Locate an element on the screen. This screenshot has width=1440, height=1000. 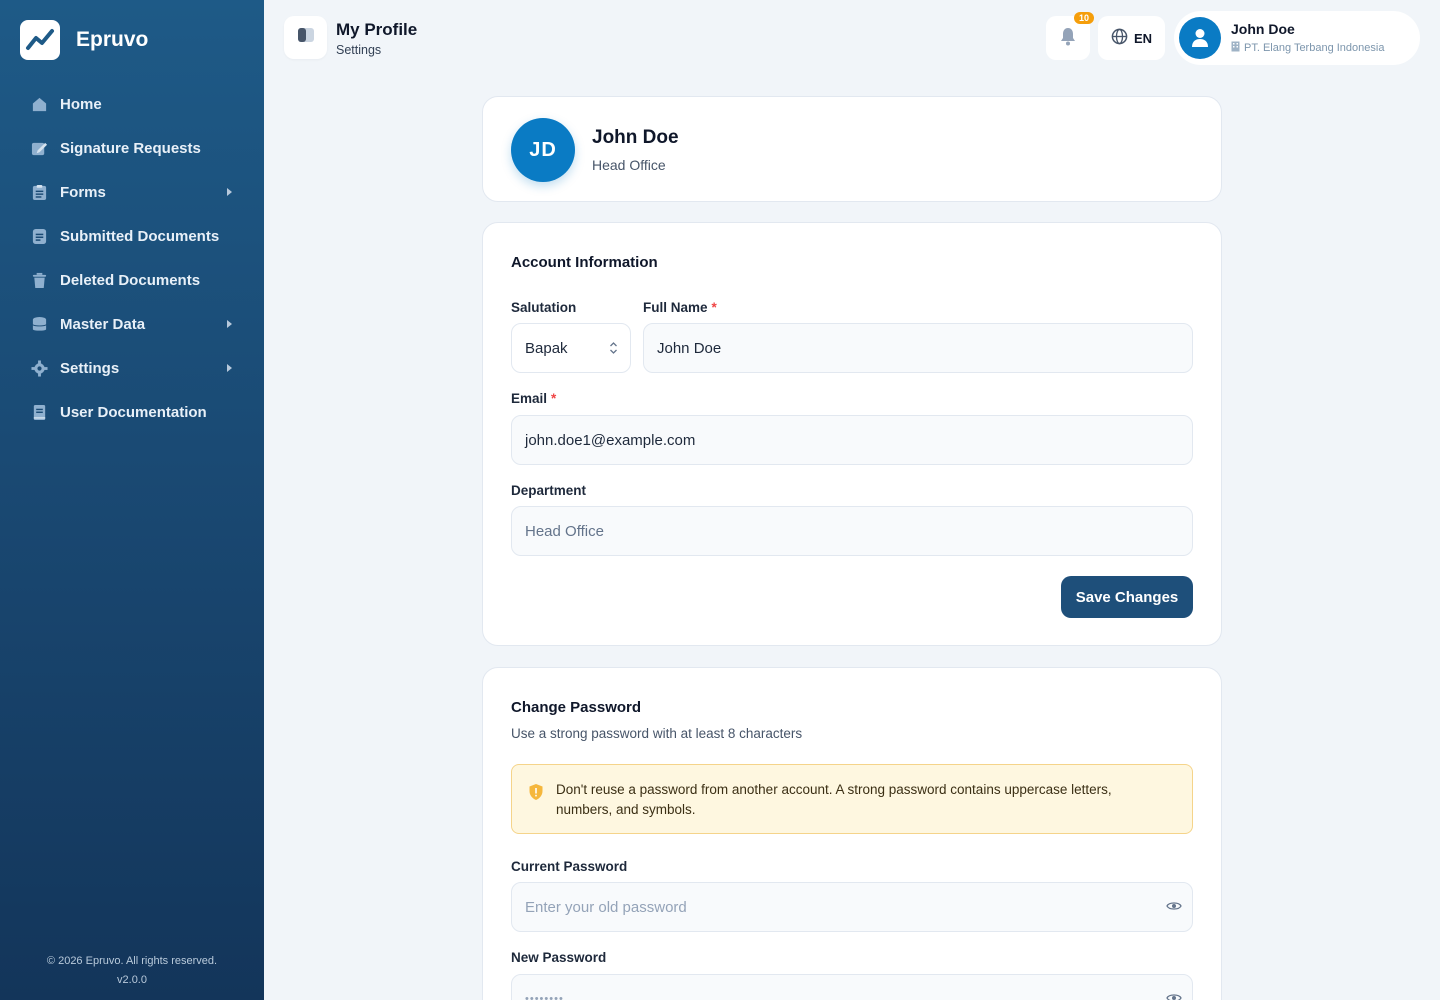
language-switcher: EN is located at coordinates (1131, 38).